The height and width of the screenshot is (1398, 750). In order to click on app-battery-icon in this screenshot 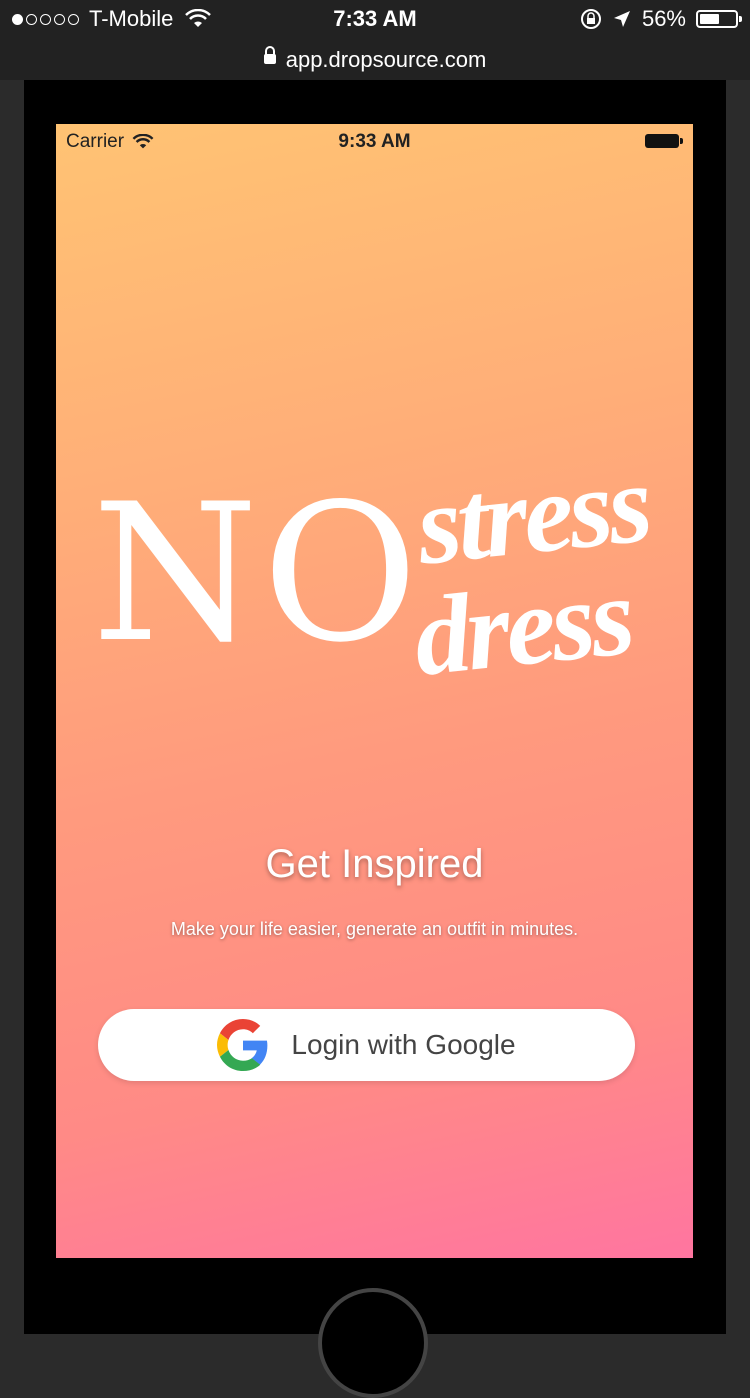, I will do `click(664, 142)`.